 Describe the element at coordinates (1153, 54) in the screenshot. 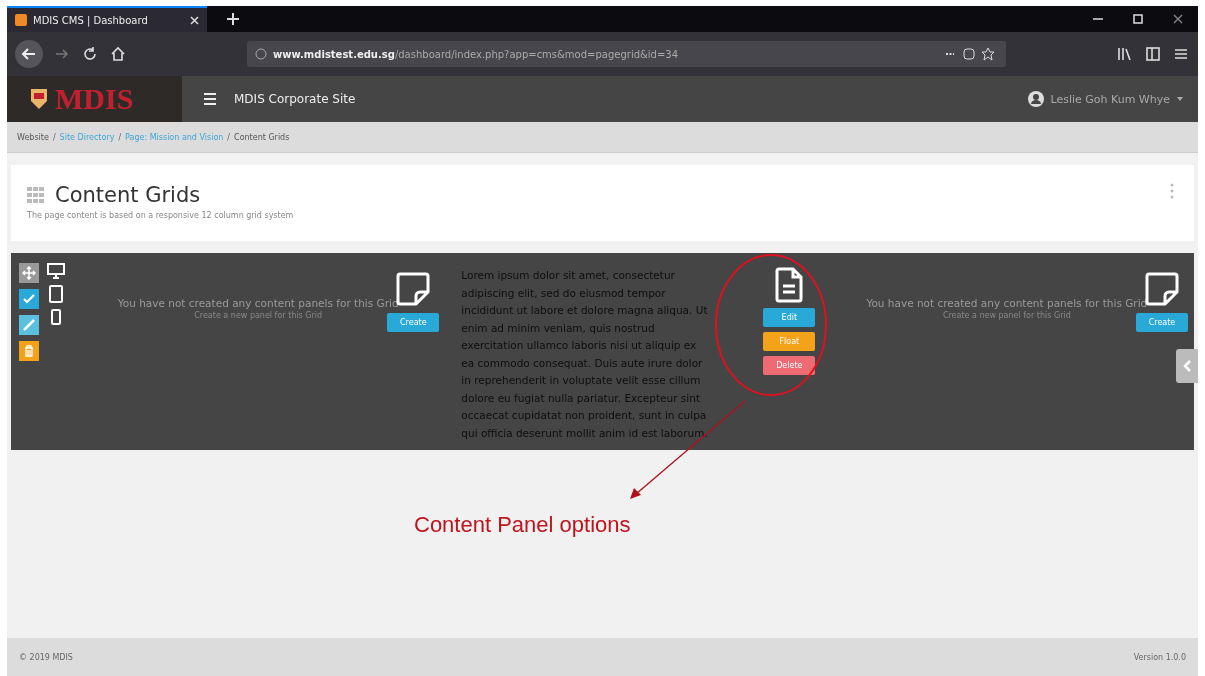

I see `sidebar-icon` at that location.